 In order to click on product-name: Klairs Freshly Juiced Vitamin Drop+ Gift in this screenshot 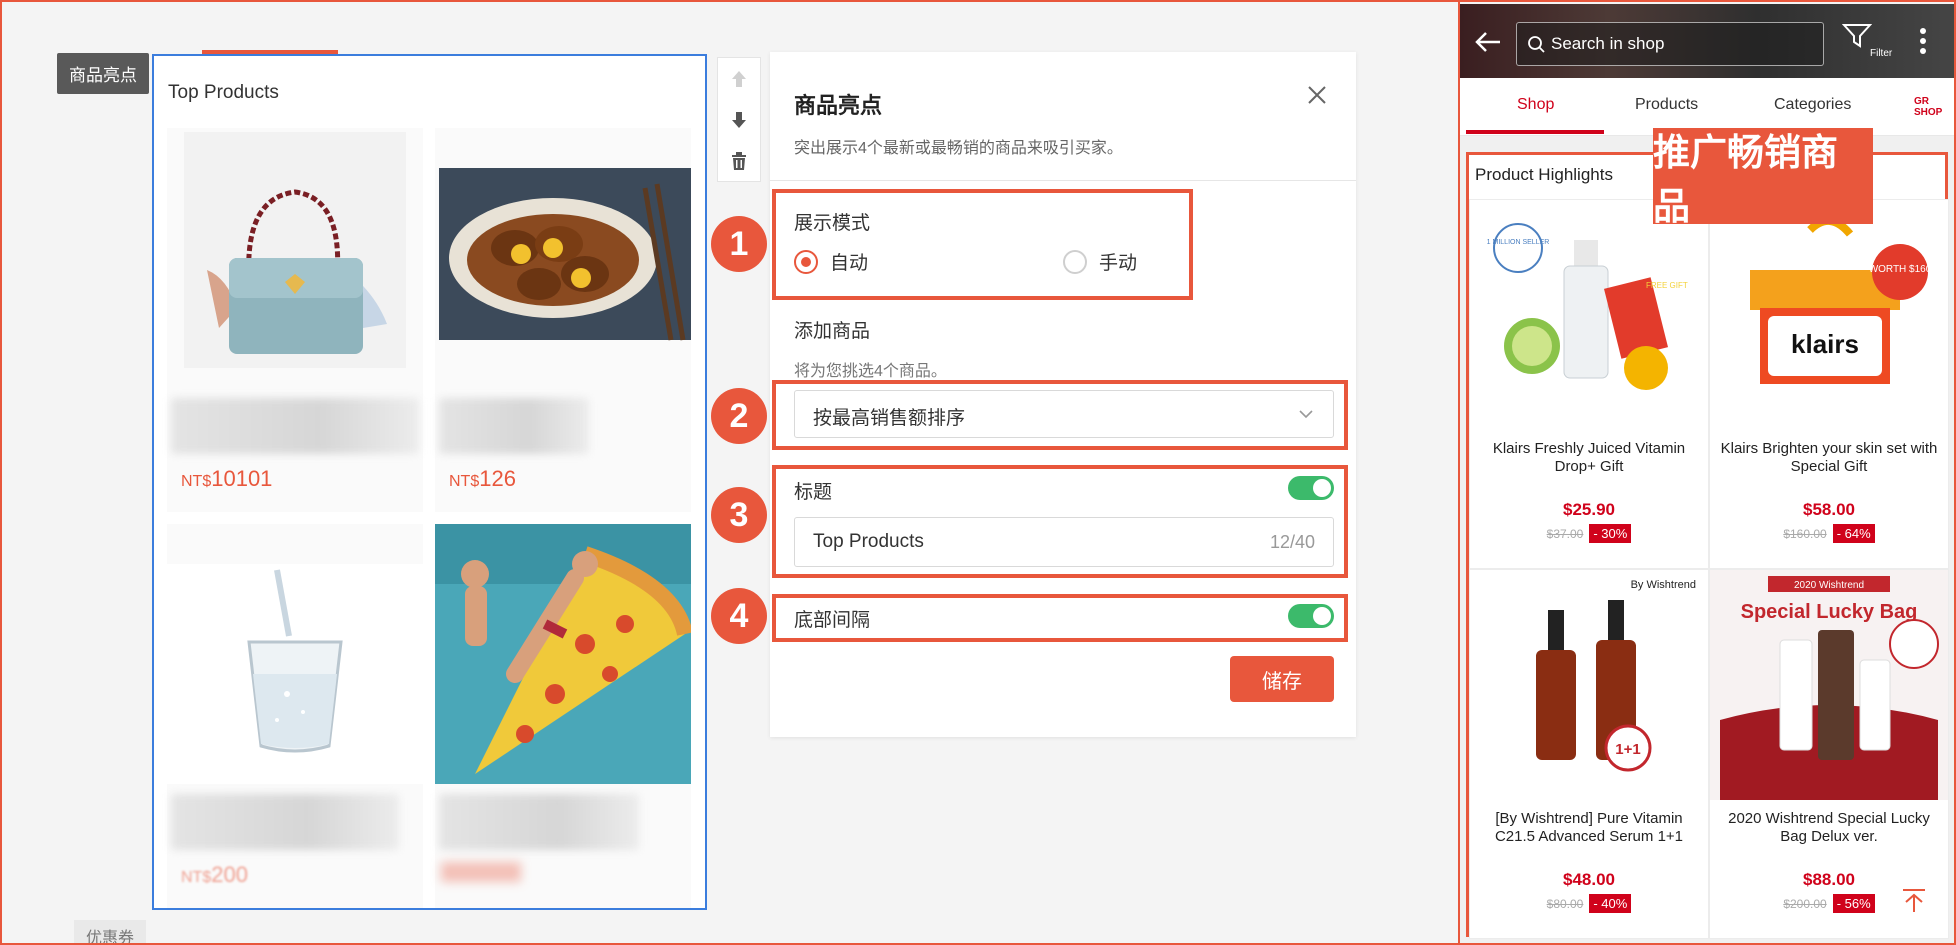, I will do `click(1589, 457)`.